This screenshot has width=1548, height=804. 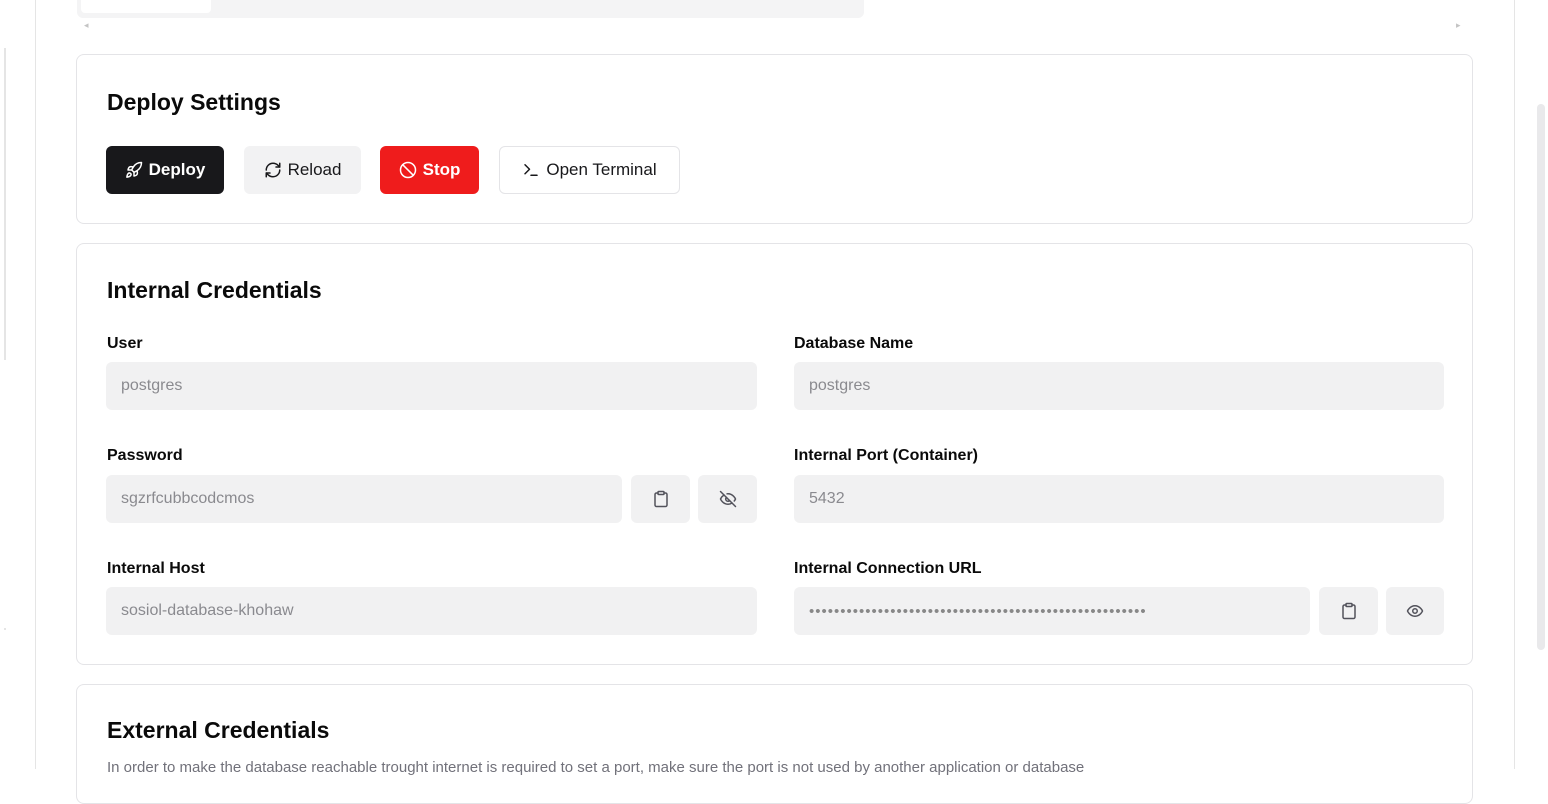 I want to click on internal-host-field: sosiol-database-khohaw, so click(x=431, y=611).